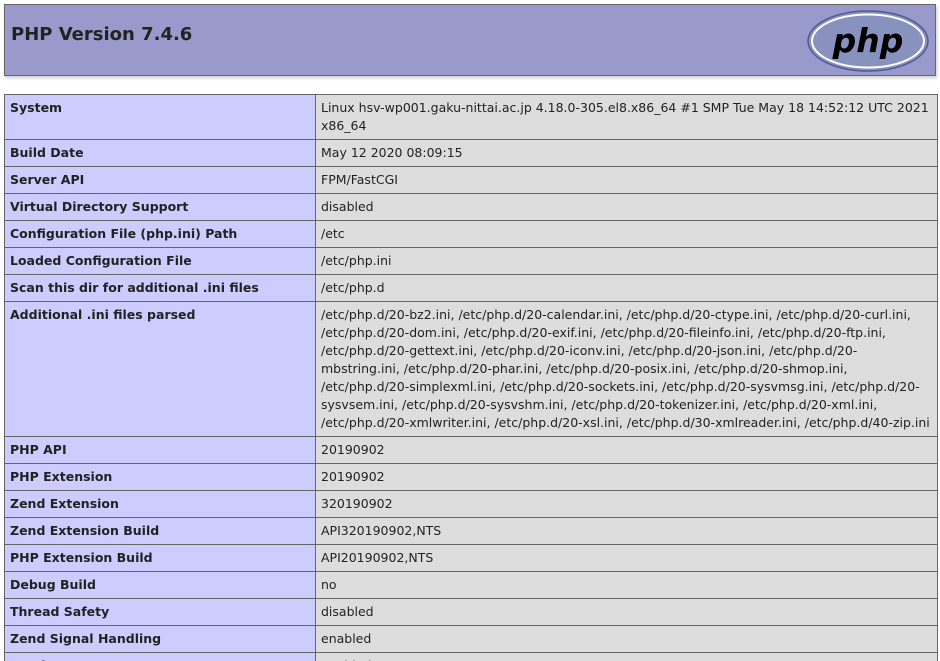 The height and width of the screenshot is (661, 940). I want to click on php-logo-text: php, so click(868, 40).